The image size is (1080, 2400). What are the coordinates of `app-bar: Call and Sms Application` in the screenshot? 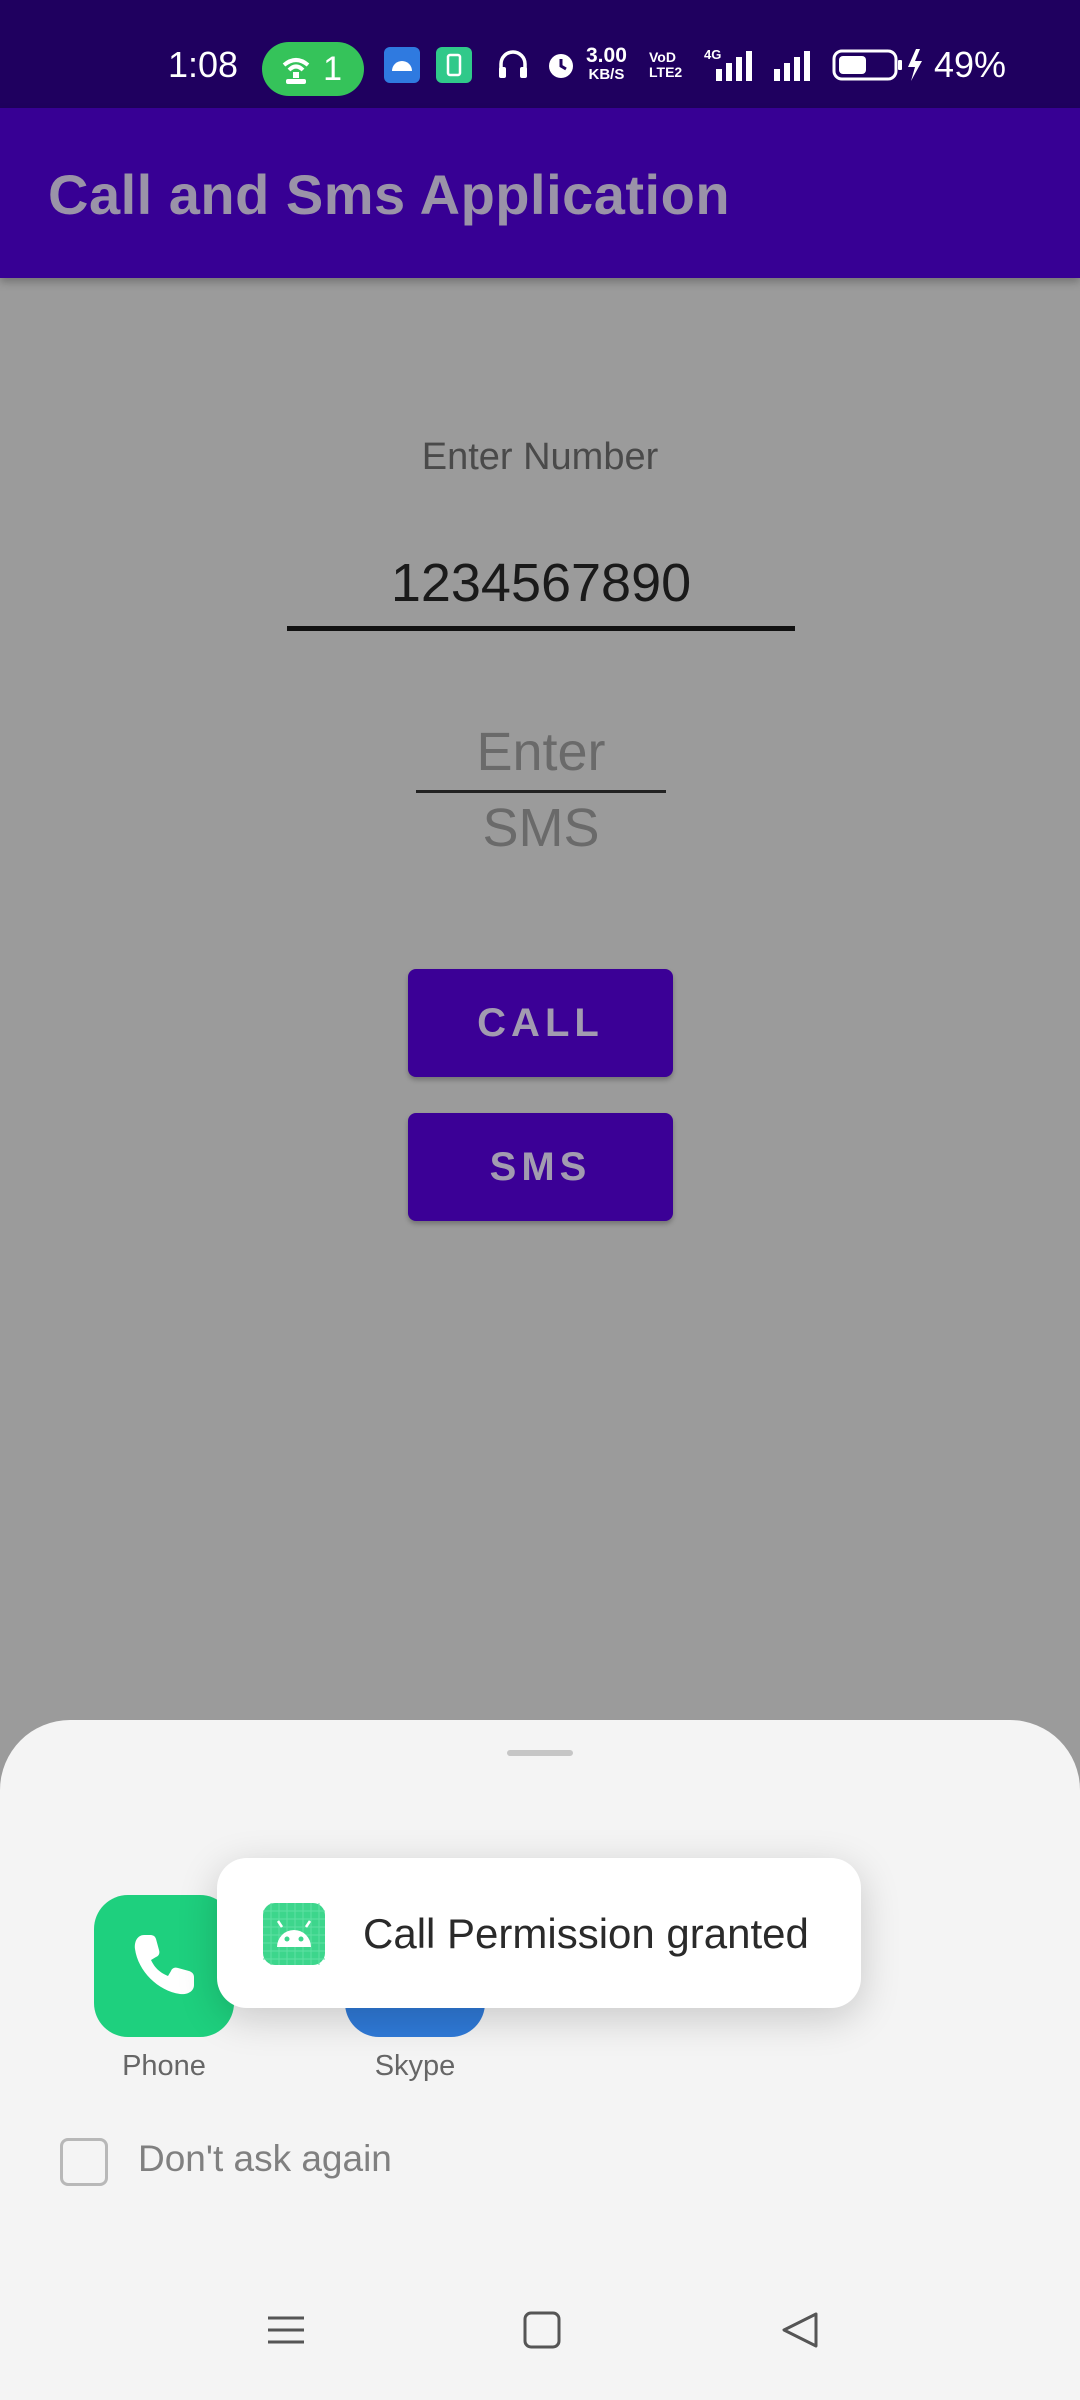 It's located at (540, 193).